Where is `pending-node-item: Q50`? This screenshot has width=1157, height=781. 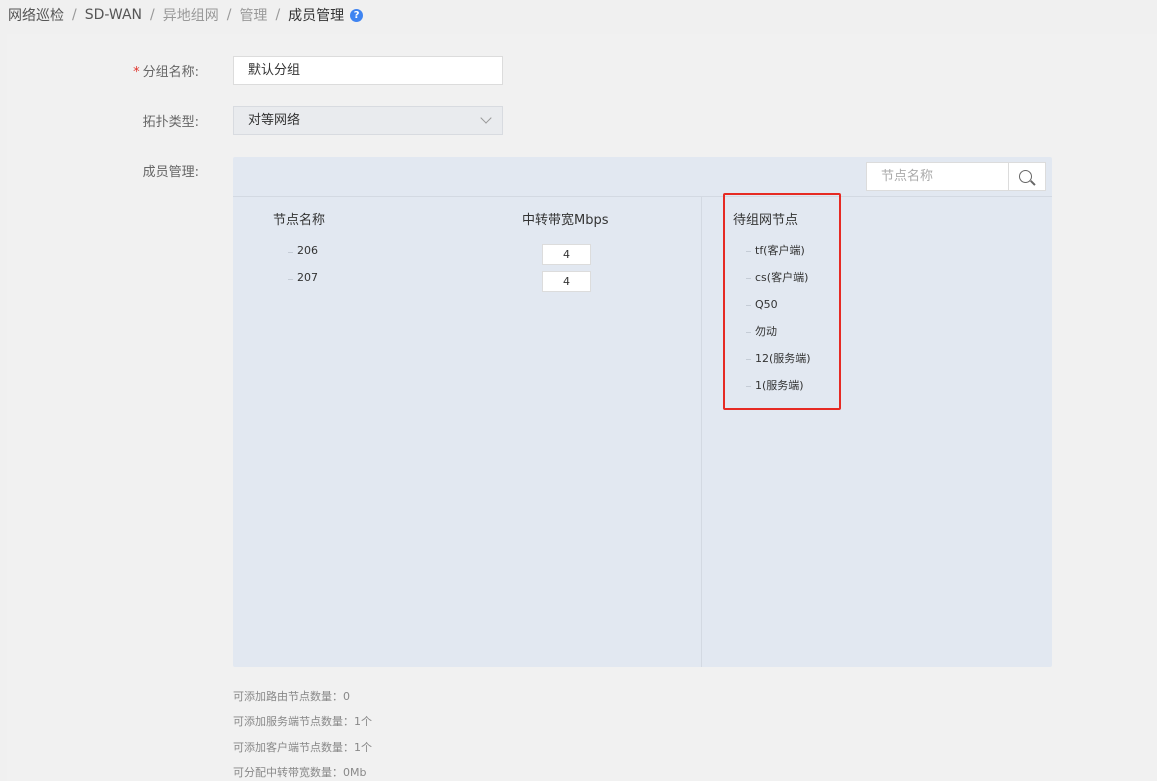
pending-node-item: Q50 is located at coordinates (778, 309).